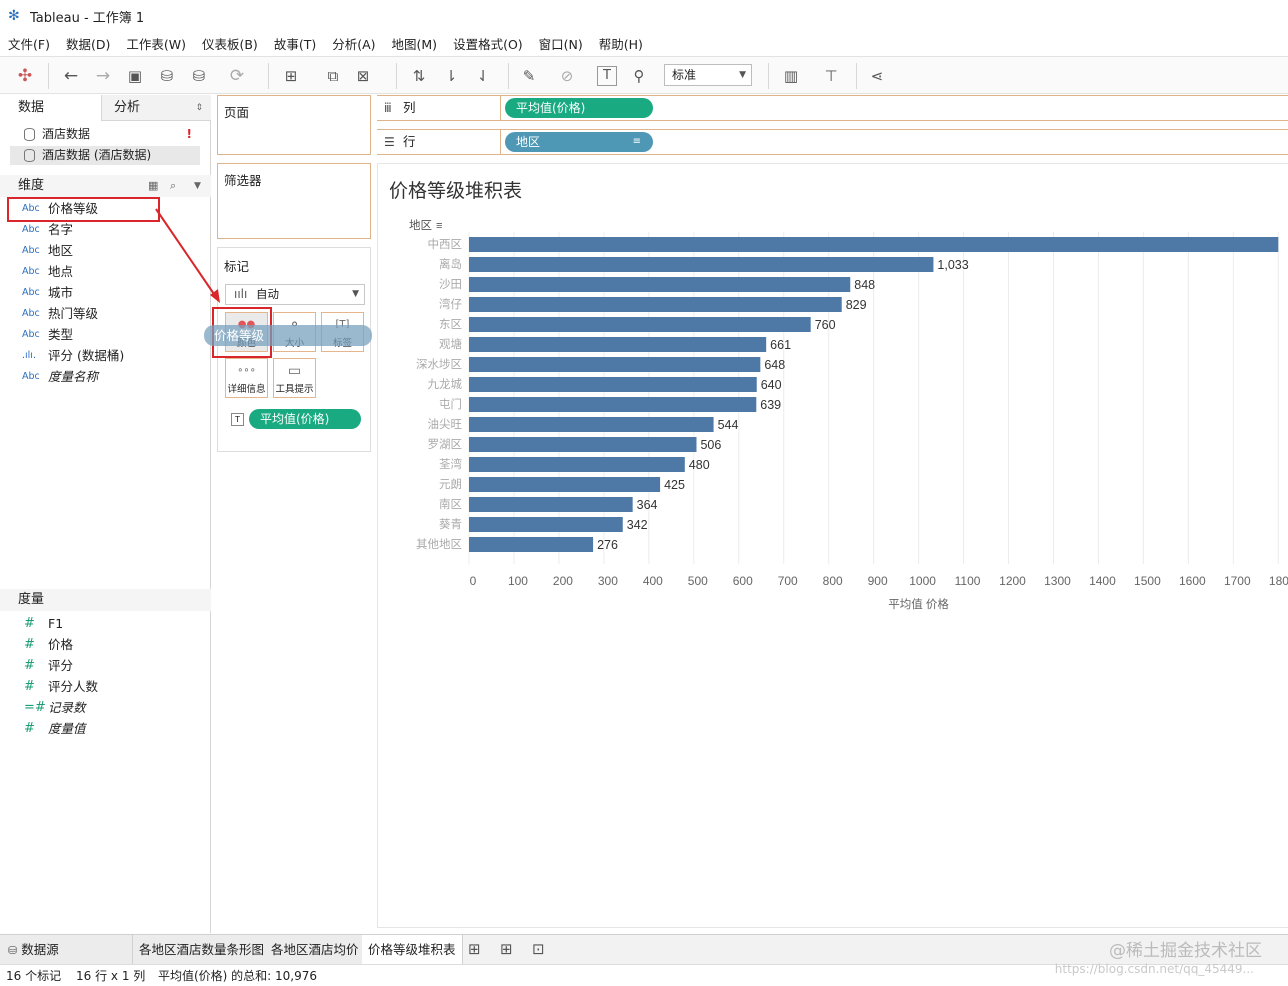 Image resolution: width=1288 pixels, height=986 pixels. Describe the element at coordinates (103, 707) in the screenshot. I see `field-item: =# 记录数` at that location.